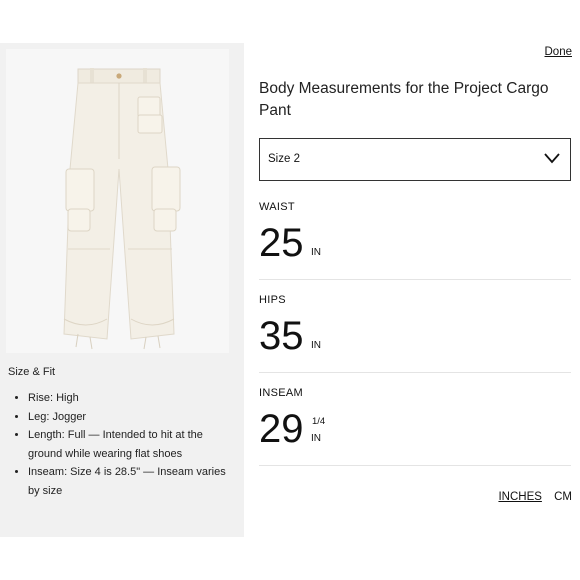 The height and width of the screenshot is (580, 580). What do you see at coordinates (281, 393) in the screenshot?
I see `measurement-label: INSEAM` at bounding box center [281, 393].